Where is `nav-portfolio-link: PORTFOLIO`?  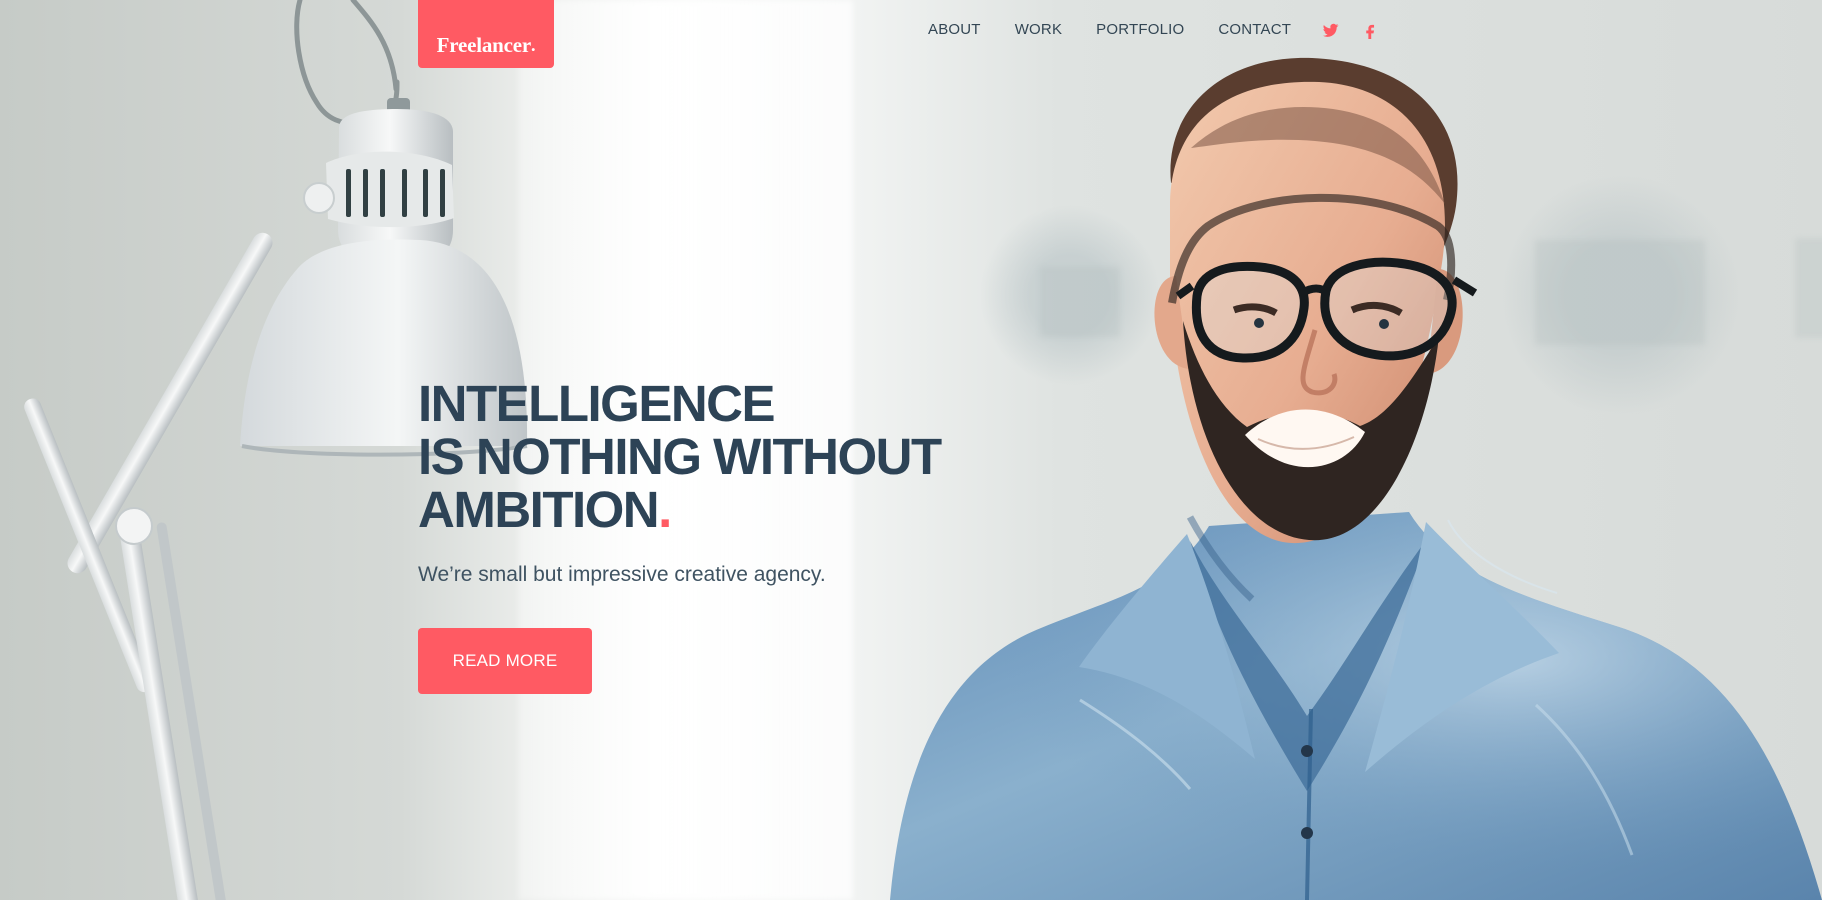
nav-portfolio-link: PORTFOLIO is located at coordinates (1140, 30).